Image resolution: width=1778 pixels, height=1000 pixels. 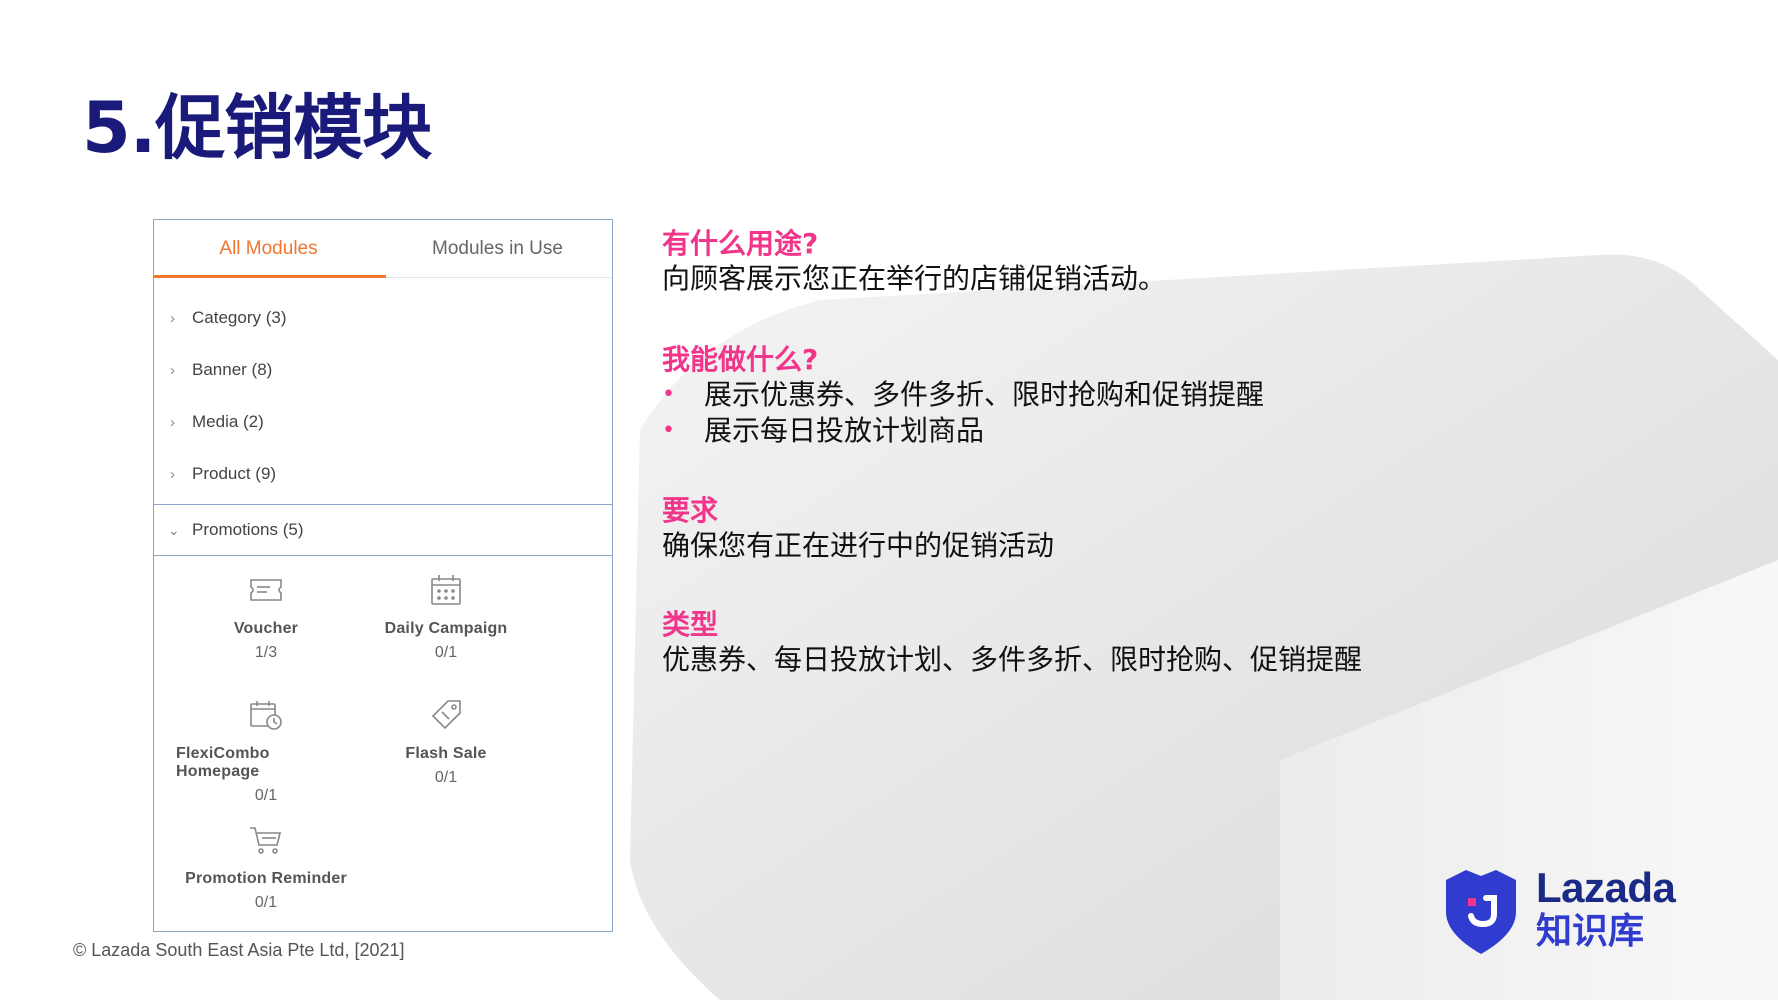 I want to click on module-name: Flash Sale, so click(x=446, y=753).